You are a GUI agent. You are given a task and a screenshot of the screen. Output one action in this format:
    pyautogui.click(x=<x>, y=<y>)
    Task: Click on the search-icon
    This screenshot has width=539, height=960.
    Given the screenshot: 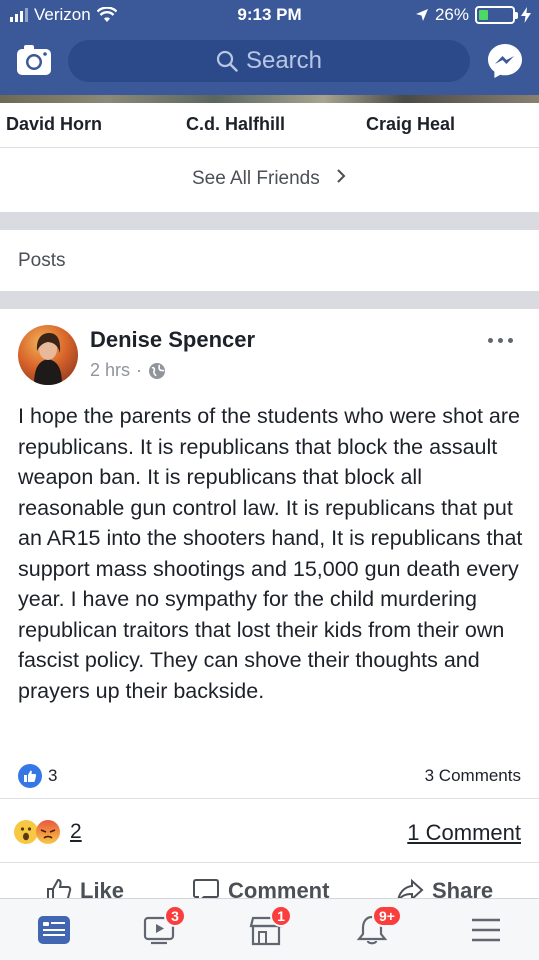 What is the action you would take?
    pyautogui.click(x=227, y=61)
    